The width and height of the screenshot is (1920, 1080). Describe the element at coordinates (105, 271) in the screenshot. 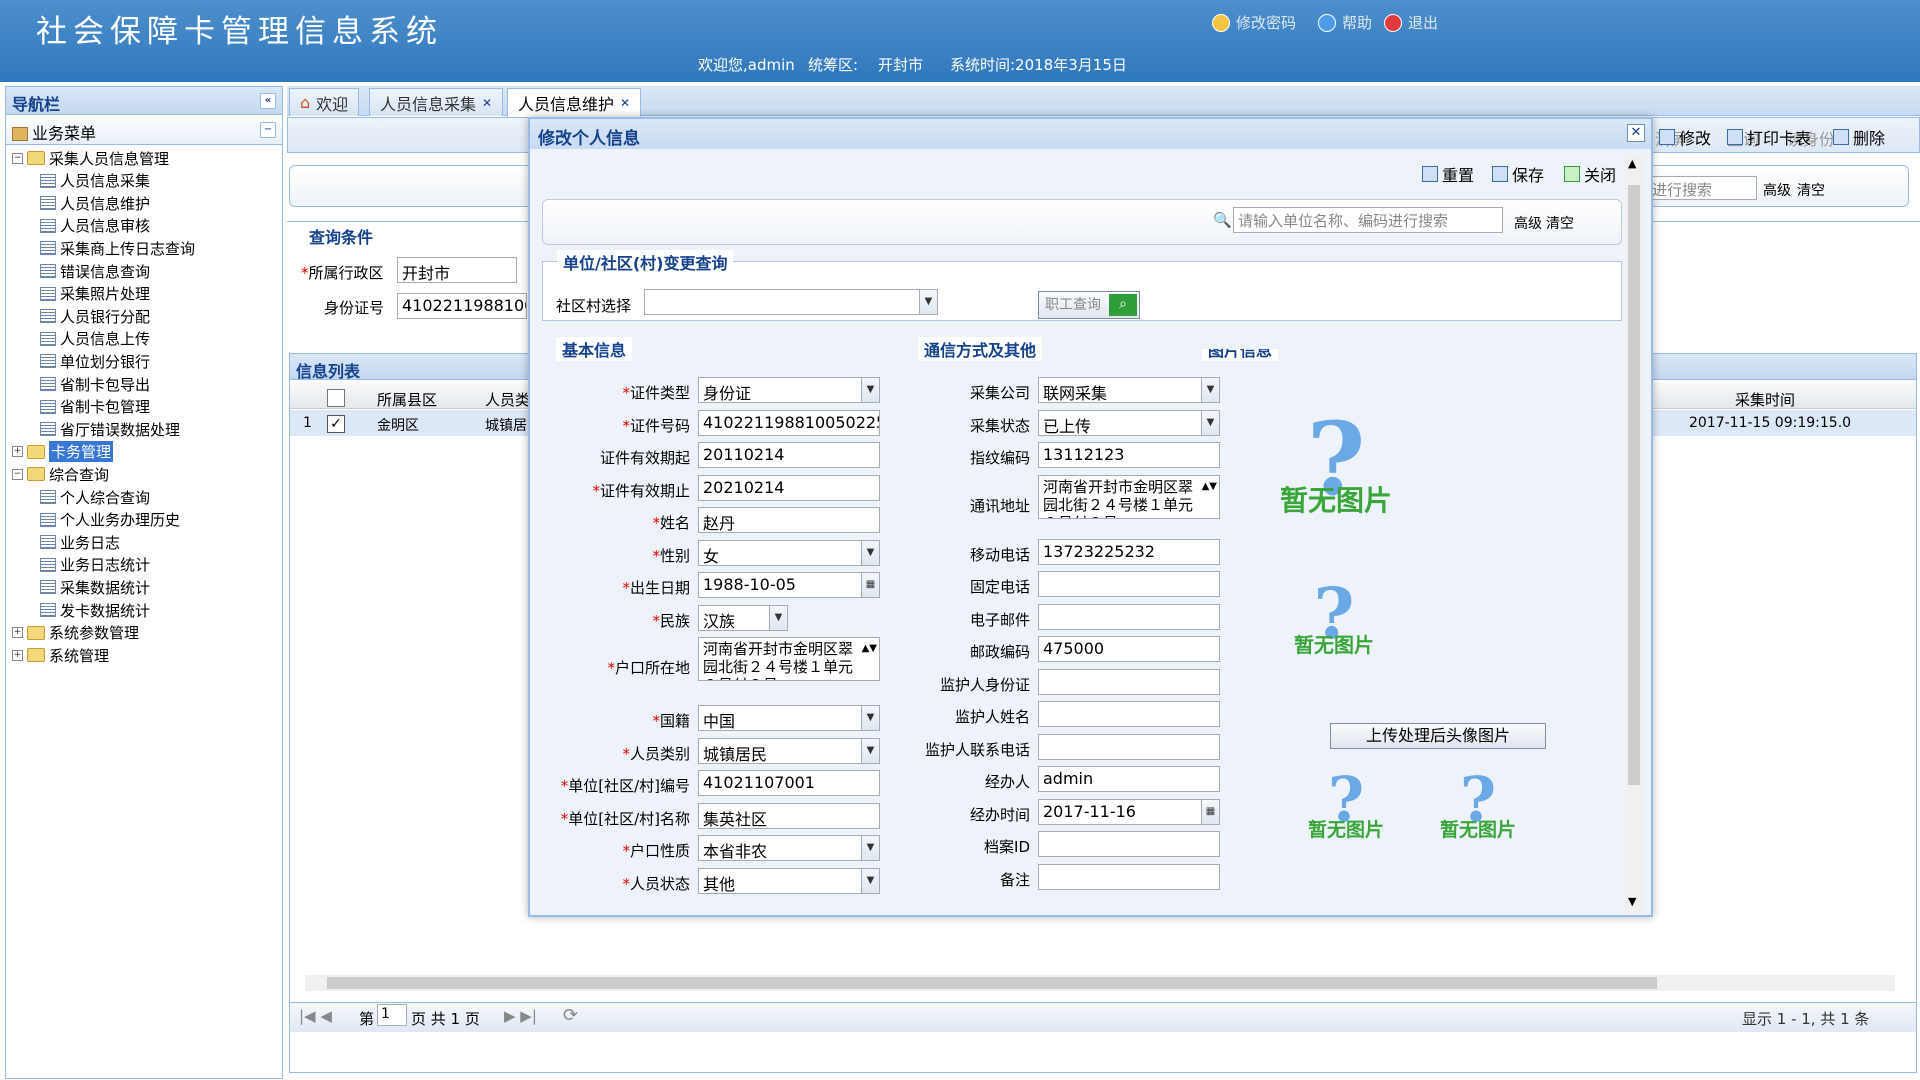

I see `tree-item-label: 错误信息查询` at that location.